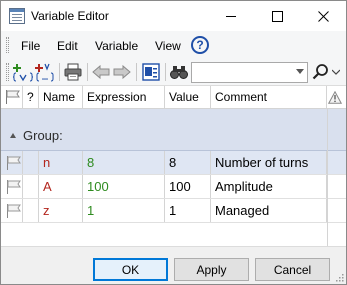 This screenshot has width=347, height=285. Describe the element at coordinates (61, 186) in the screenshot. I see `variable-name-cell: A` at that location.